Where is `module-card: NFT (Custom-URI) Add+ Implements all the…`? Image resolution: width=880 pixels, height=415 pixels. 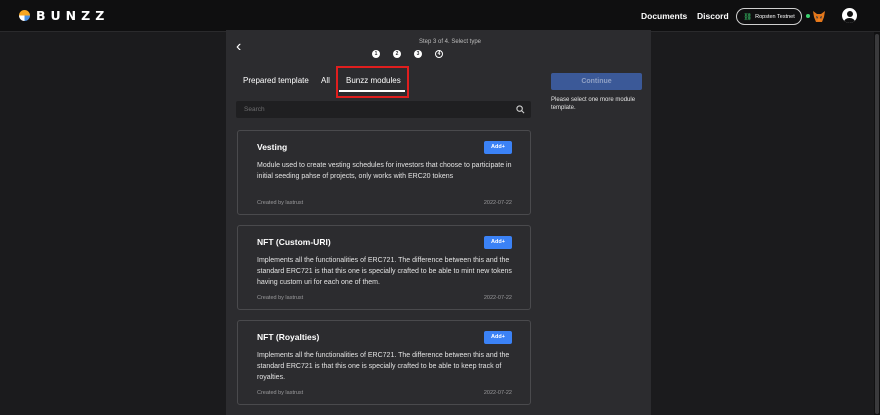
module-card: NFT (Custom-URI) Add+ Implements all the… is located at coordinates (384, 267).